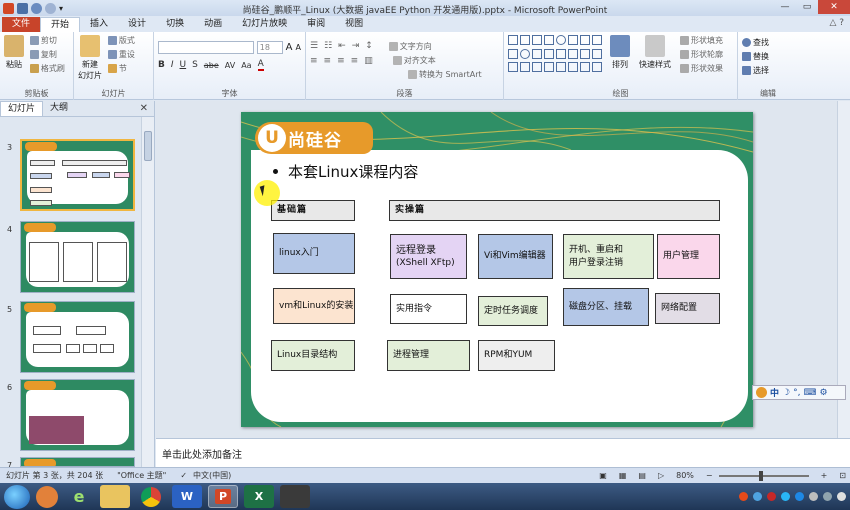 The height and width of the screenshot is (510, 850). Describe the element at coordinates (834, 7) in the screenshot. I see `close-button: ✕` at that location.